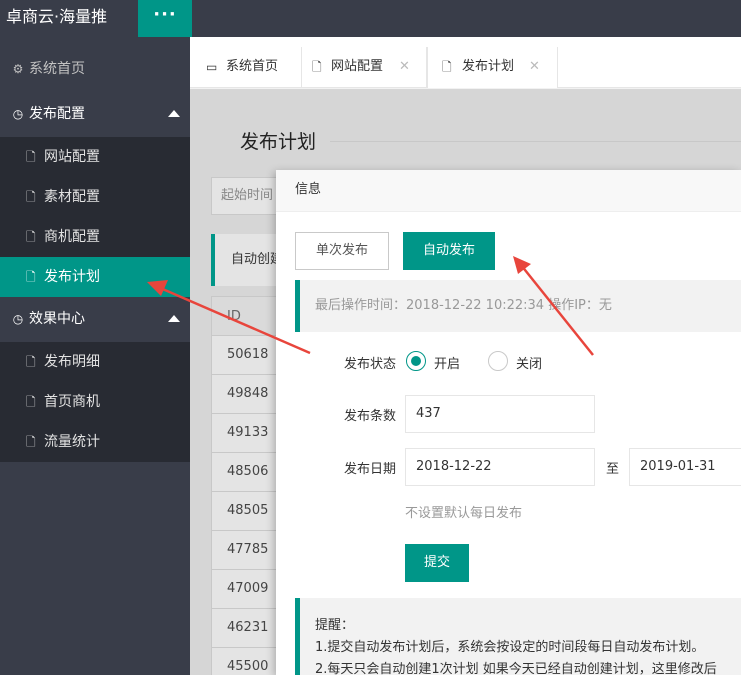 This screenshot has width=741, height=675. Describe the element at coordinates (72, 402) in the screenshot. I see `sidebar-item-label: 首页商机` at that location.